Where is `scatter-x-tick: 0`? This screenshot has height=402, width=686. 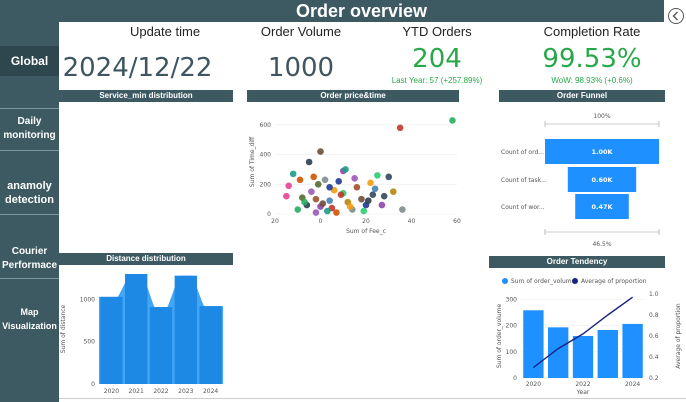
scatter-x-tick: 0 is located at coordinates (321, 221).